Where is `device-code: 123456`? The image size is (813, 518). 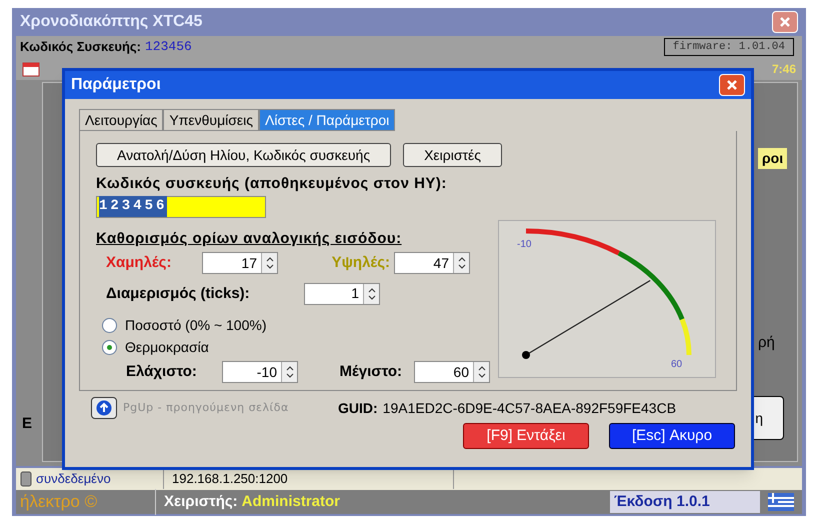 device-code: 123456 is located at coordinates (168, 47).